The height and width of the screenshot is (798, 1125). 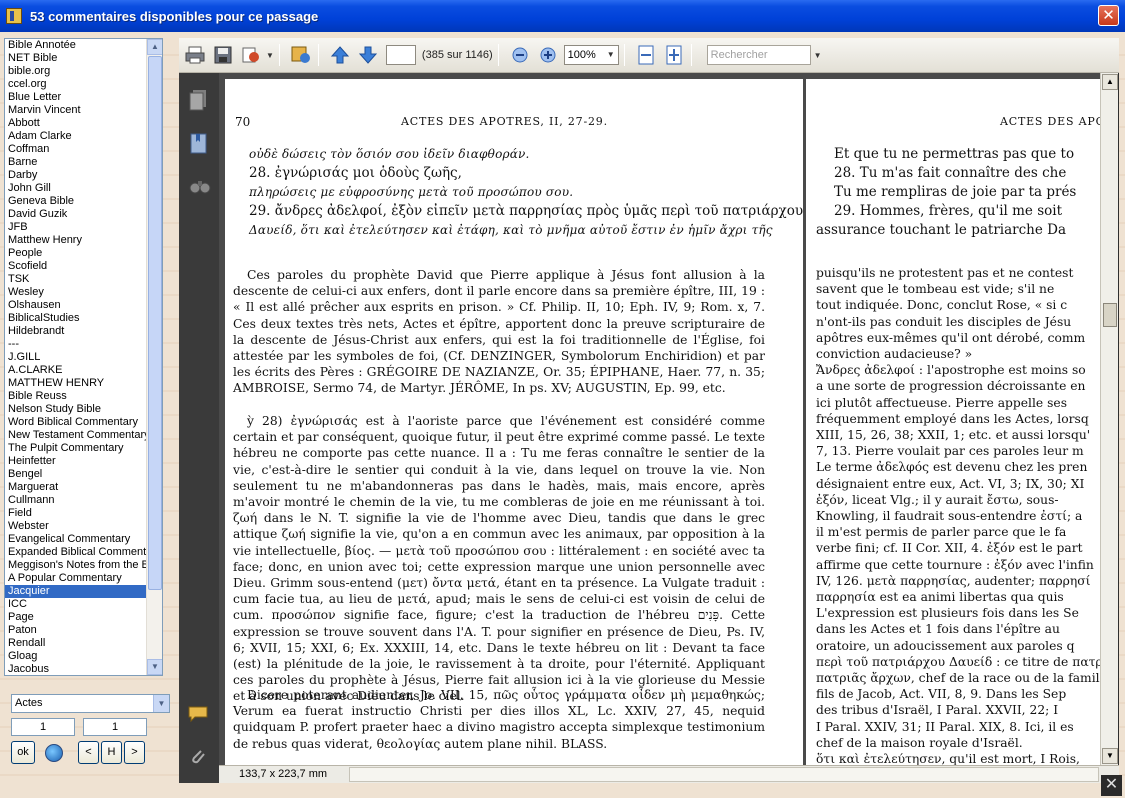 I want to click on binoculars-icon, so click(x=200, y=187).